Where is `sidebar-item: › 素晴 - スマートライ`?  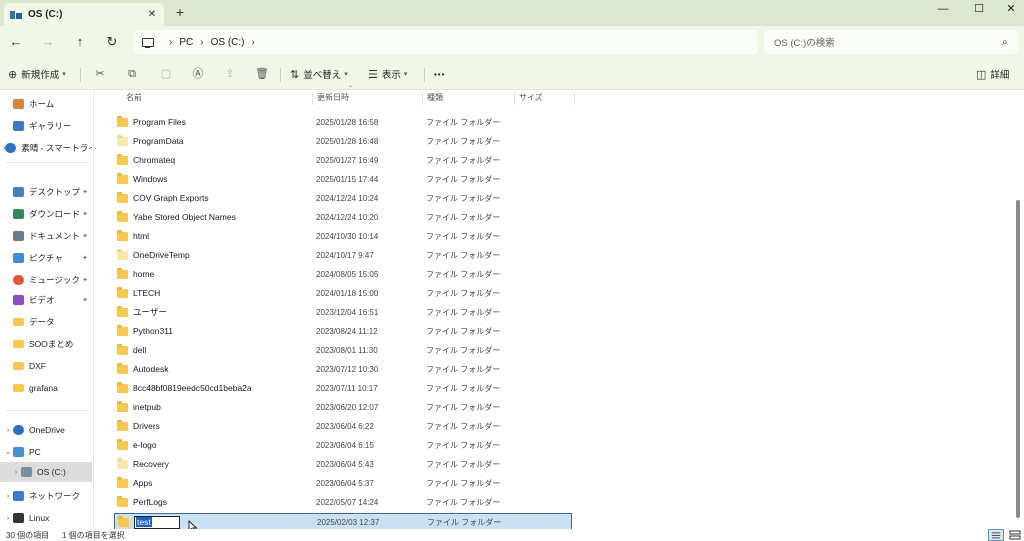 sidebar-item: › 素晴 - スマートライ is located at coordinates (46, 148).